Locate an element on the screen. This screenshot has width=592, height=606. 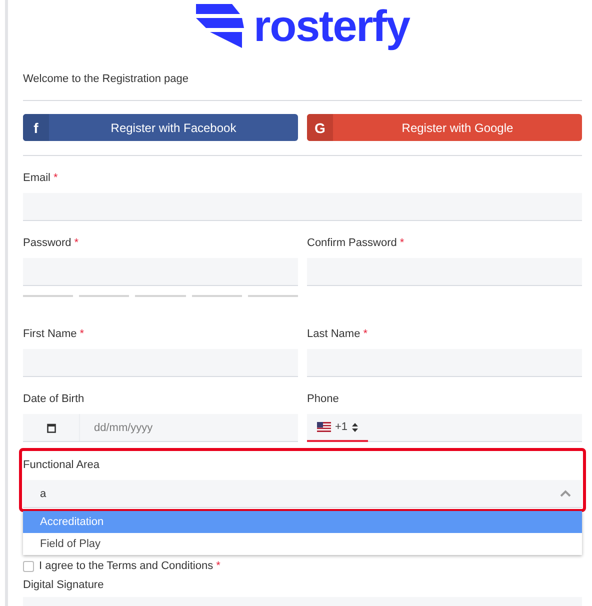
field-label: Phone is located at coordinates (323, 399).